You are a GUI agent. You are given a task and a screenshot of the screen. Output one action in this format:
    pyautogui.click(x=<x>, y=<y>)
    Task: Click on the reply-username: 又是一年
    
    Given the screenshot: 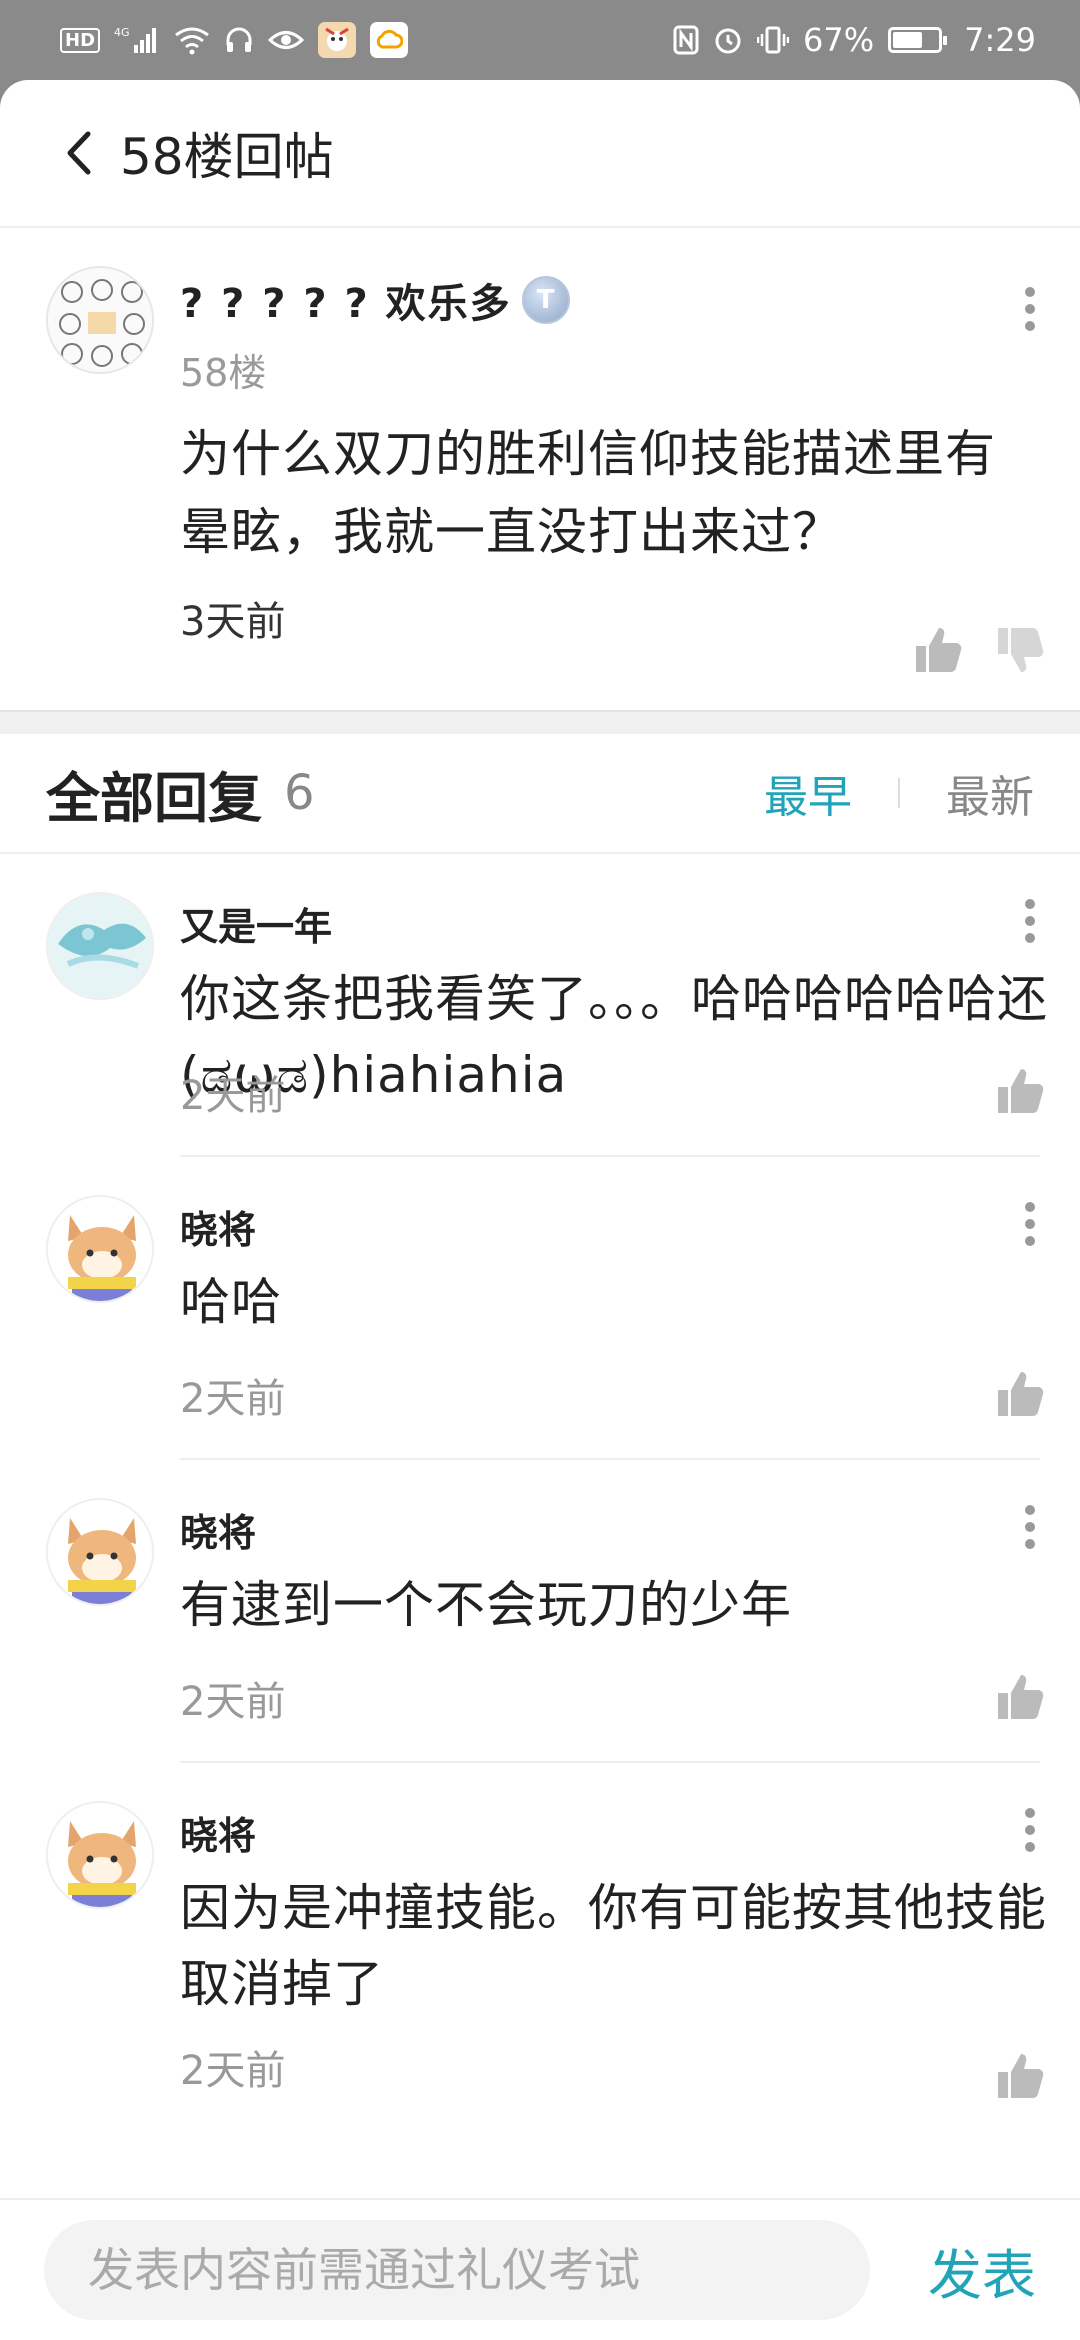 What is the action you would take?
    pyautogui.click(x=630, y=923)
    